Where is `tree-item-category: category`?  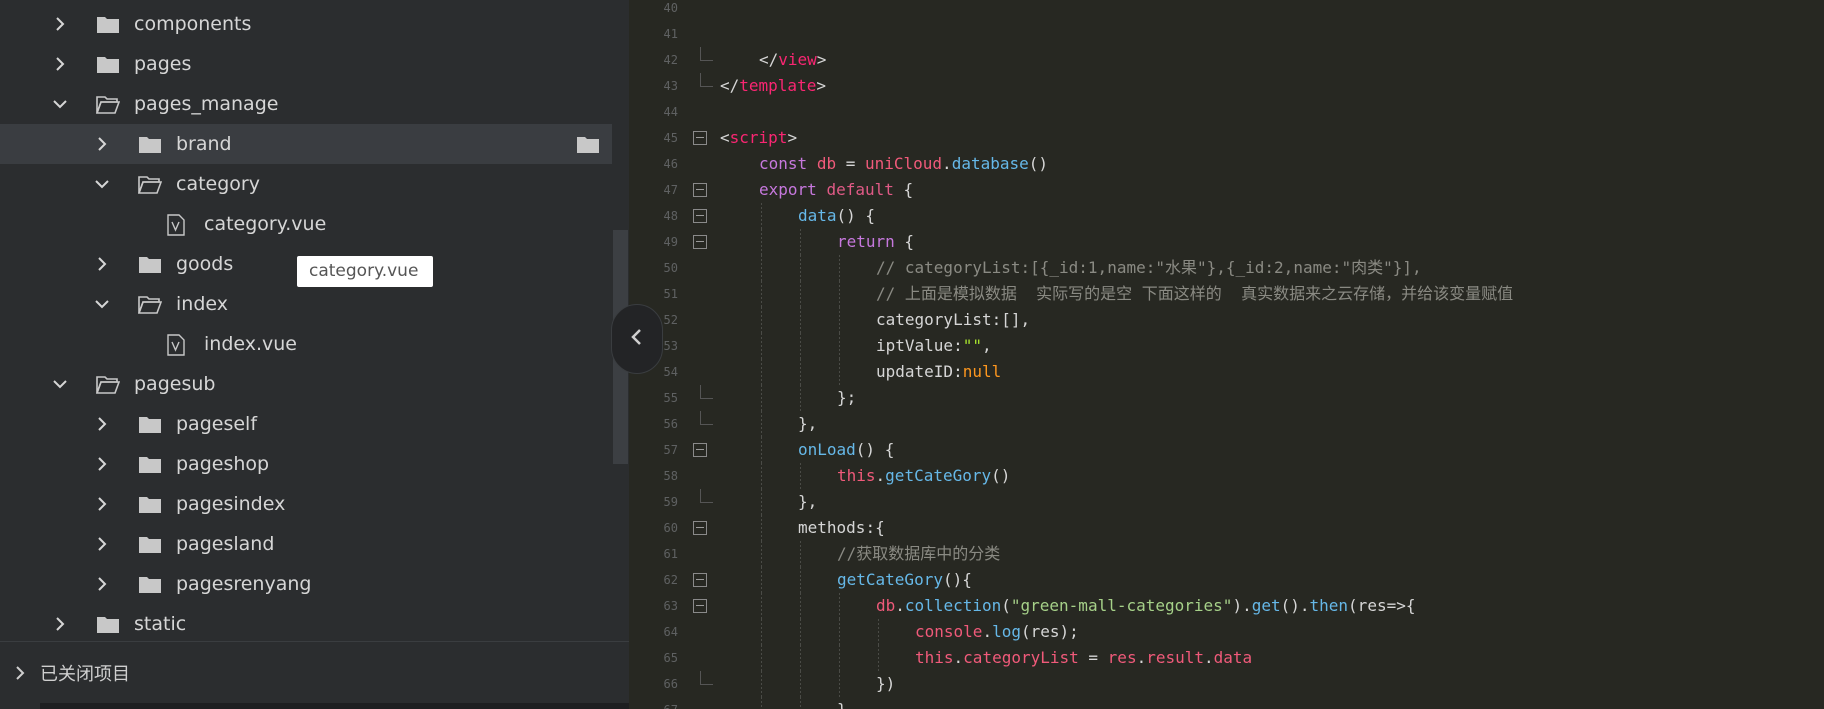 tree-item-category: category is located at coordinates (306, 184).